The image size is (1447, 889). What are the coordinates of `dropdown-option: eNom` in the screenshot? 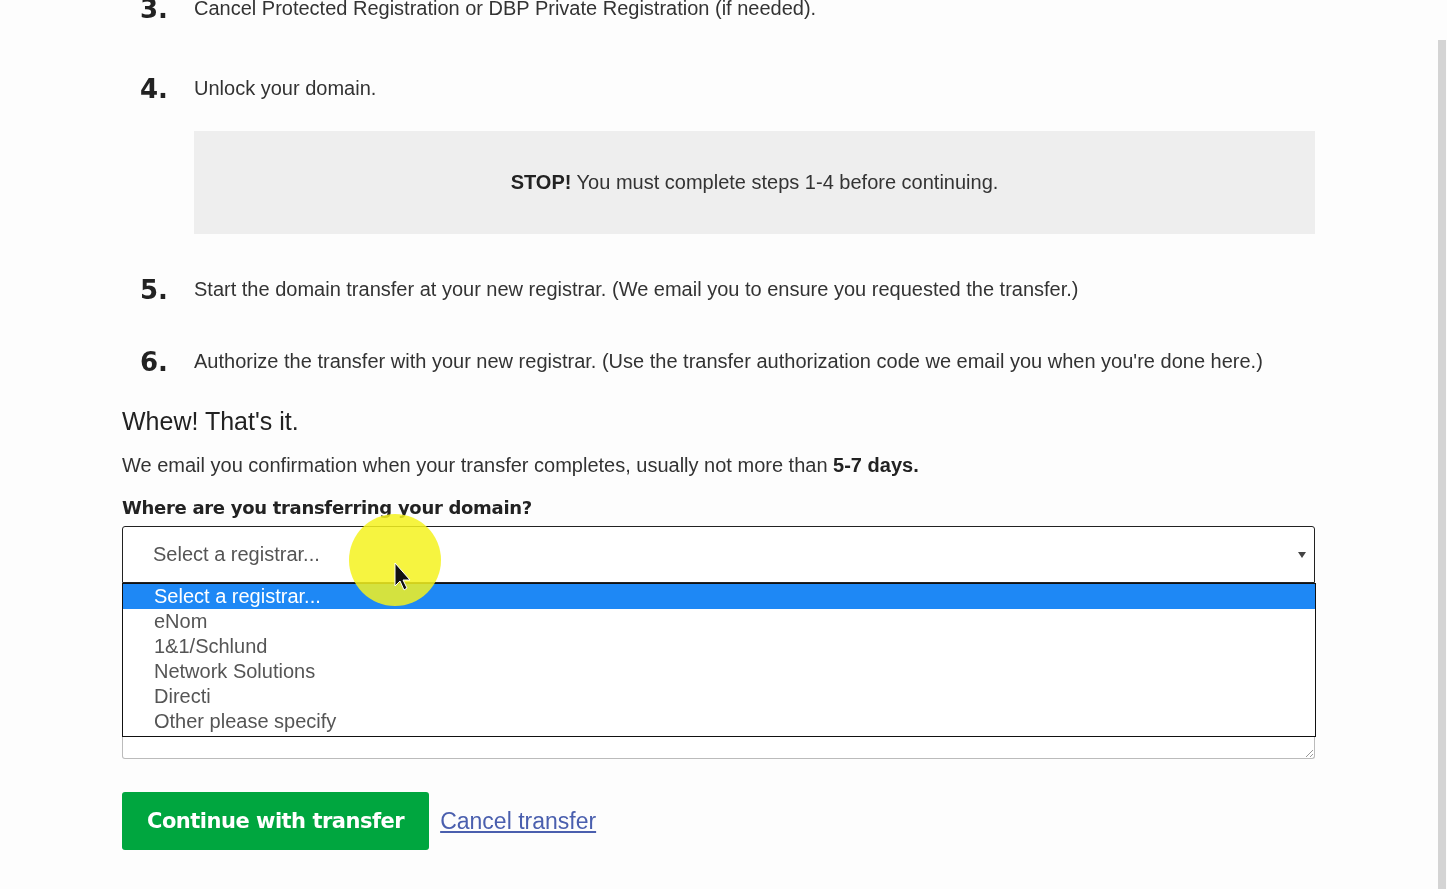 It's located at (719, 621).